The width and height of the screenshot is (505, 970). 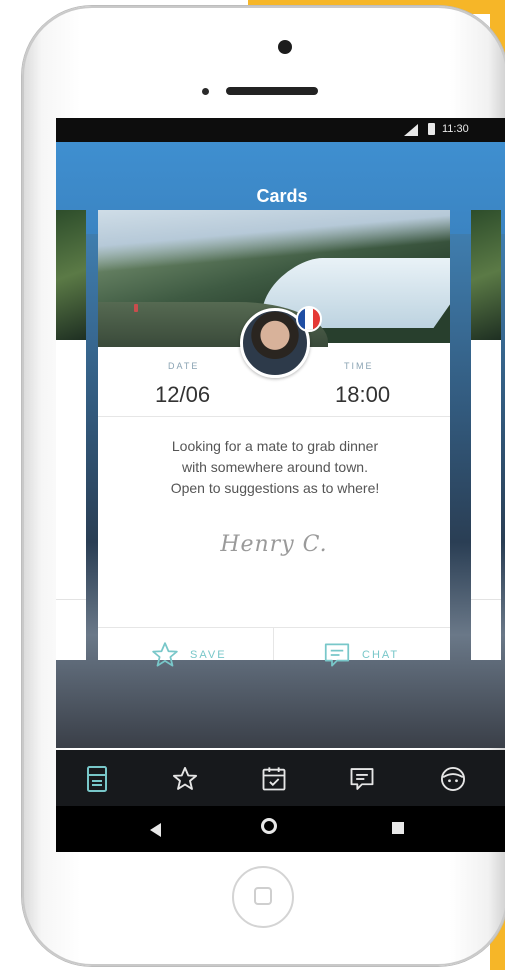 What do you see at coordinates (359, 366) in the screenshot?
I see `time-label: TIME` at bounding box center [359, 366].